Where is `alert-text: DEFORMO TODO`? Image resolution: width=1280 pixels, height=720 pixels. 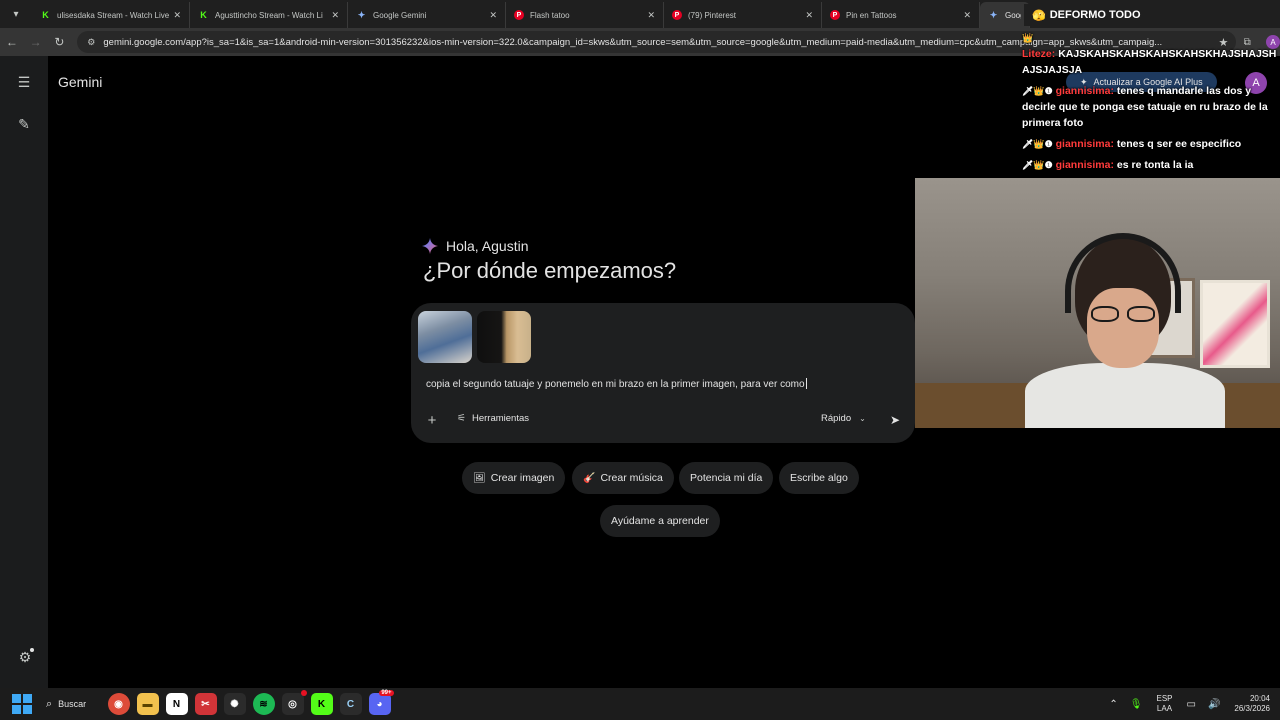 alert-text: DEFORMO TODO is located at coordinates (1095, 15).